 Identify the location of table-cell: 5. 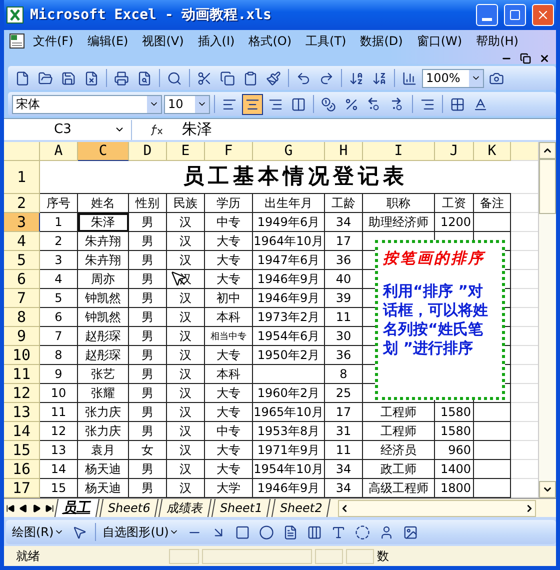
(59, 298).